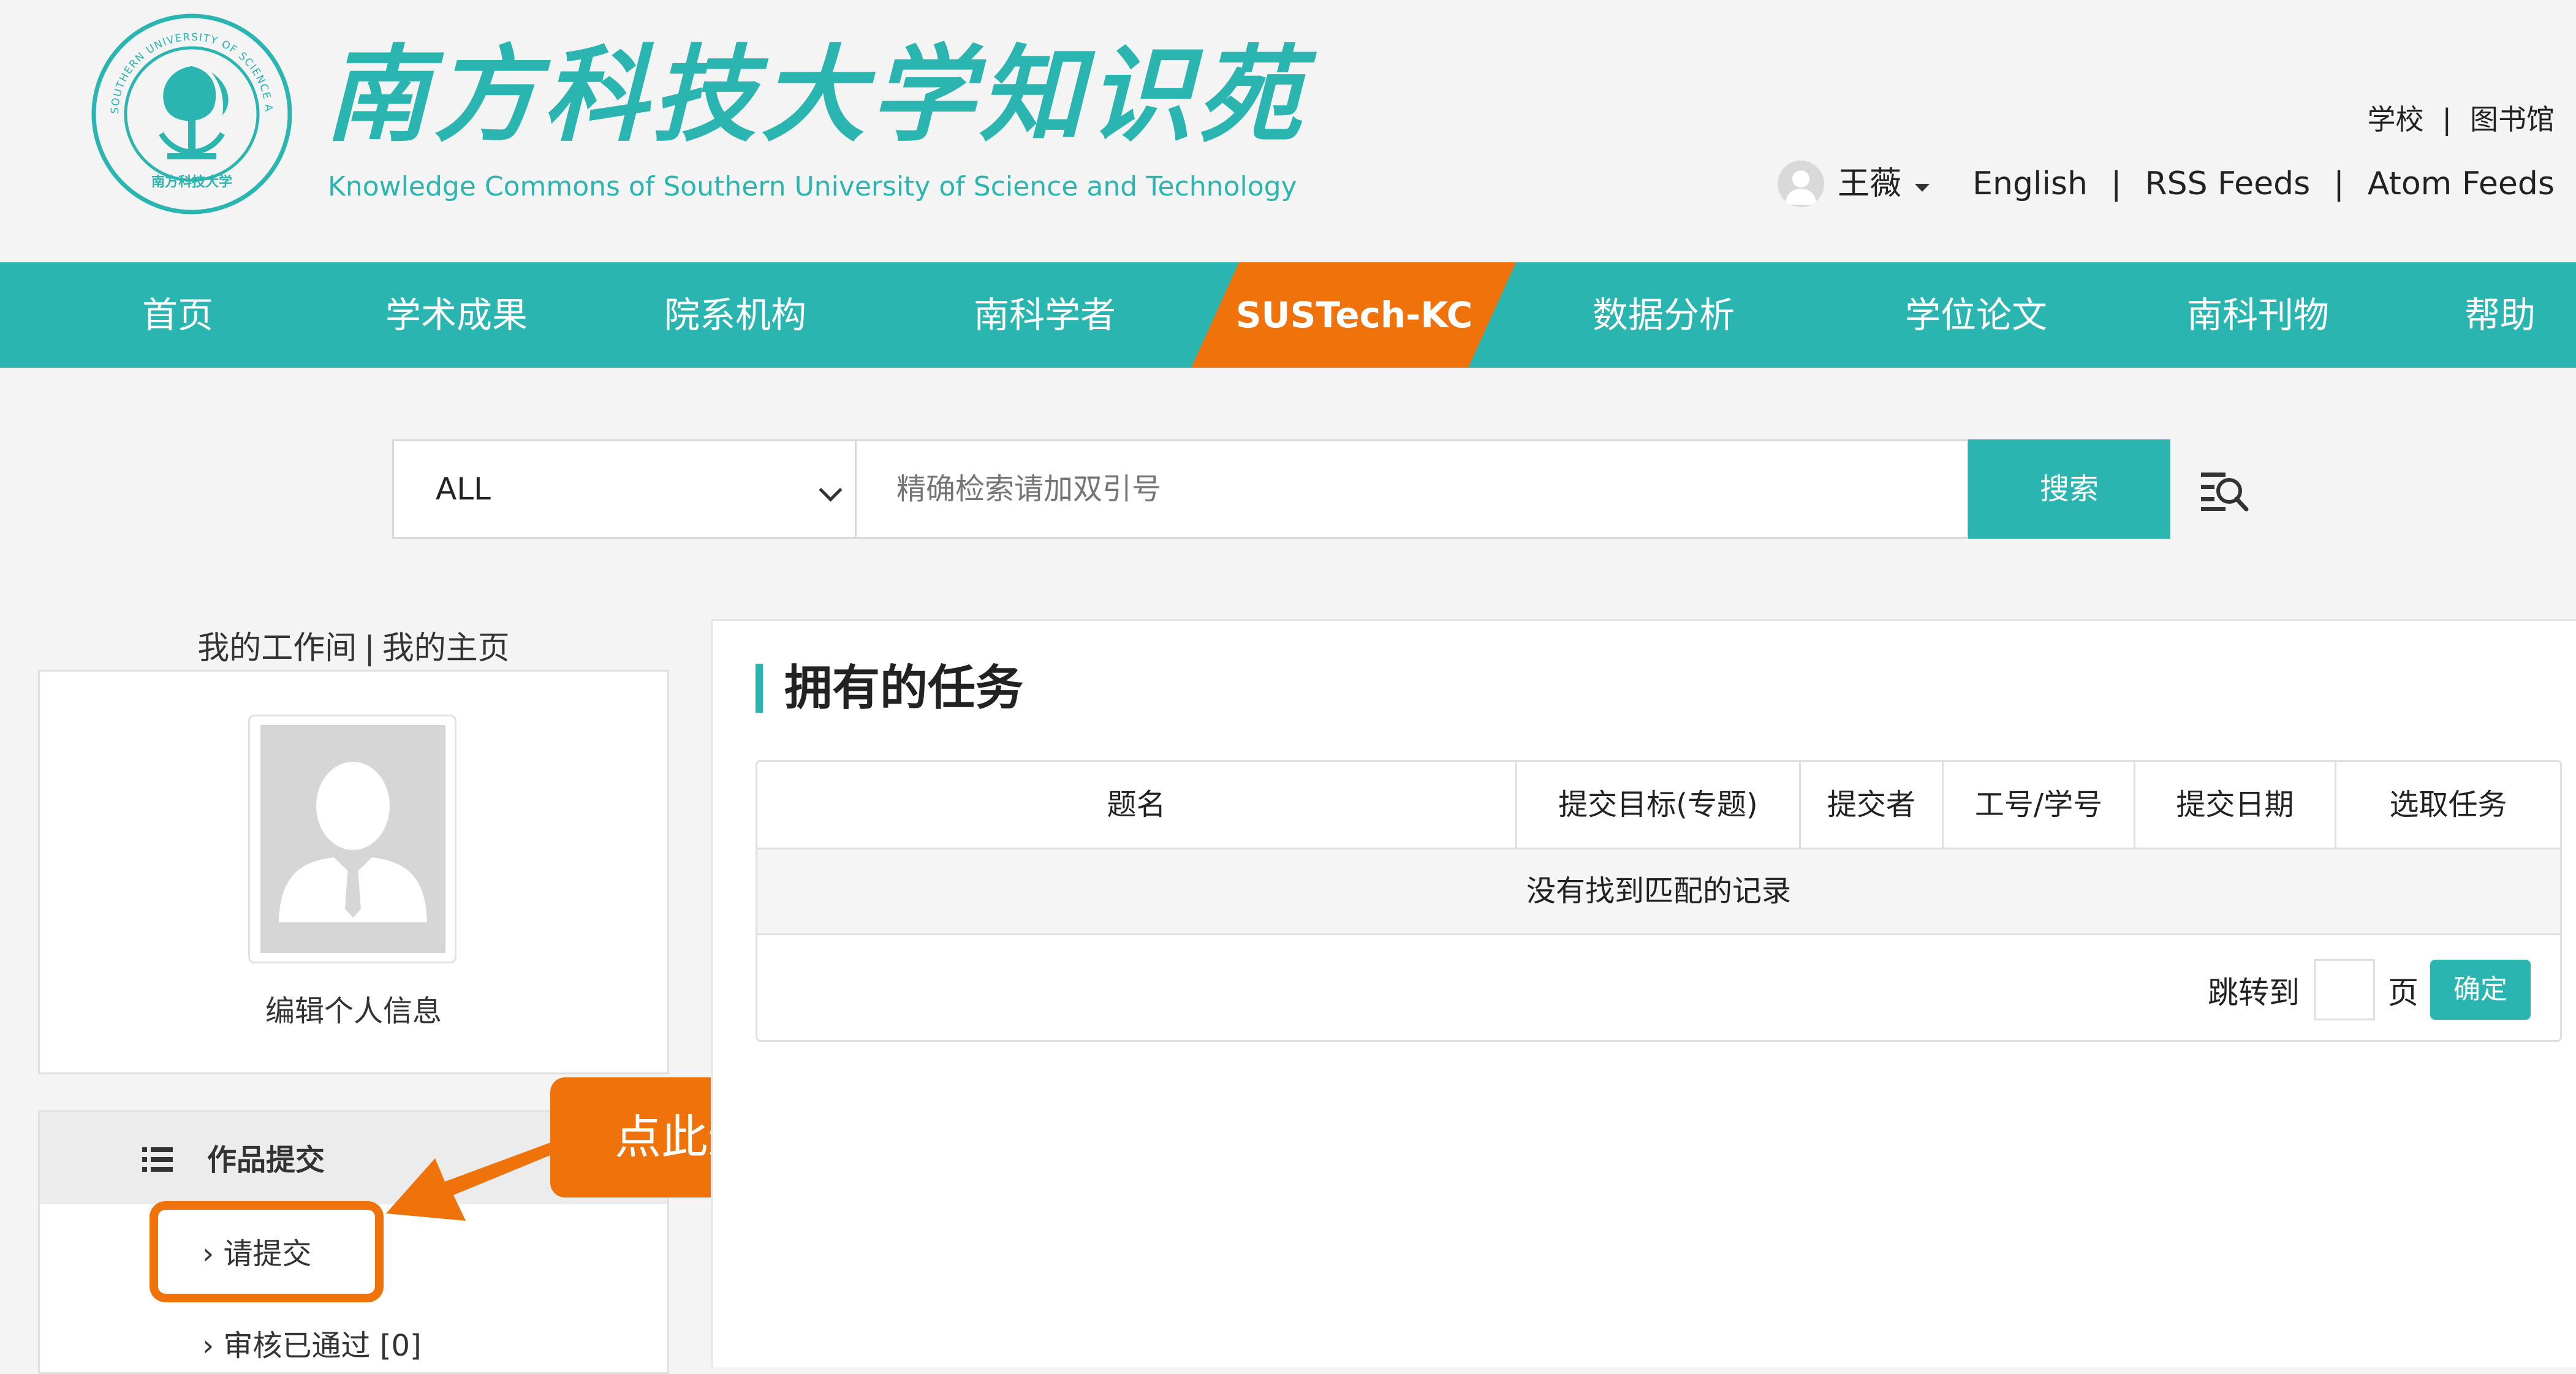 The height and width of the screenshot is (1374, 2576). Describe the element at coordinates (2500, 315) in the screenshot. I see `nav-item-help: 帮助` at that location.